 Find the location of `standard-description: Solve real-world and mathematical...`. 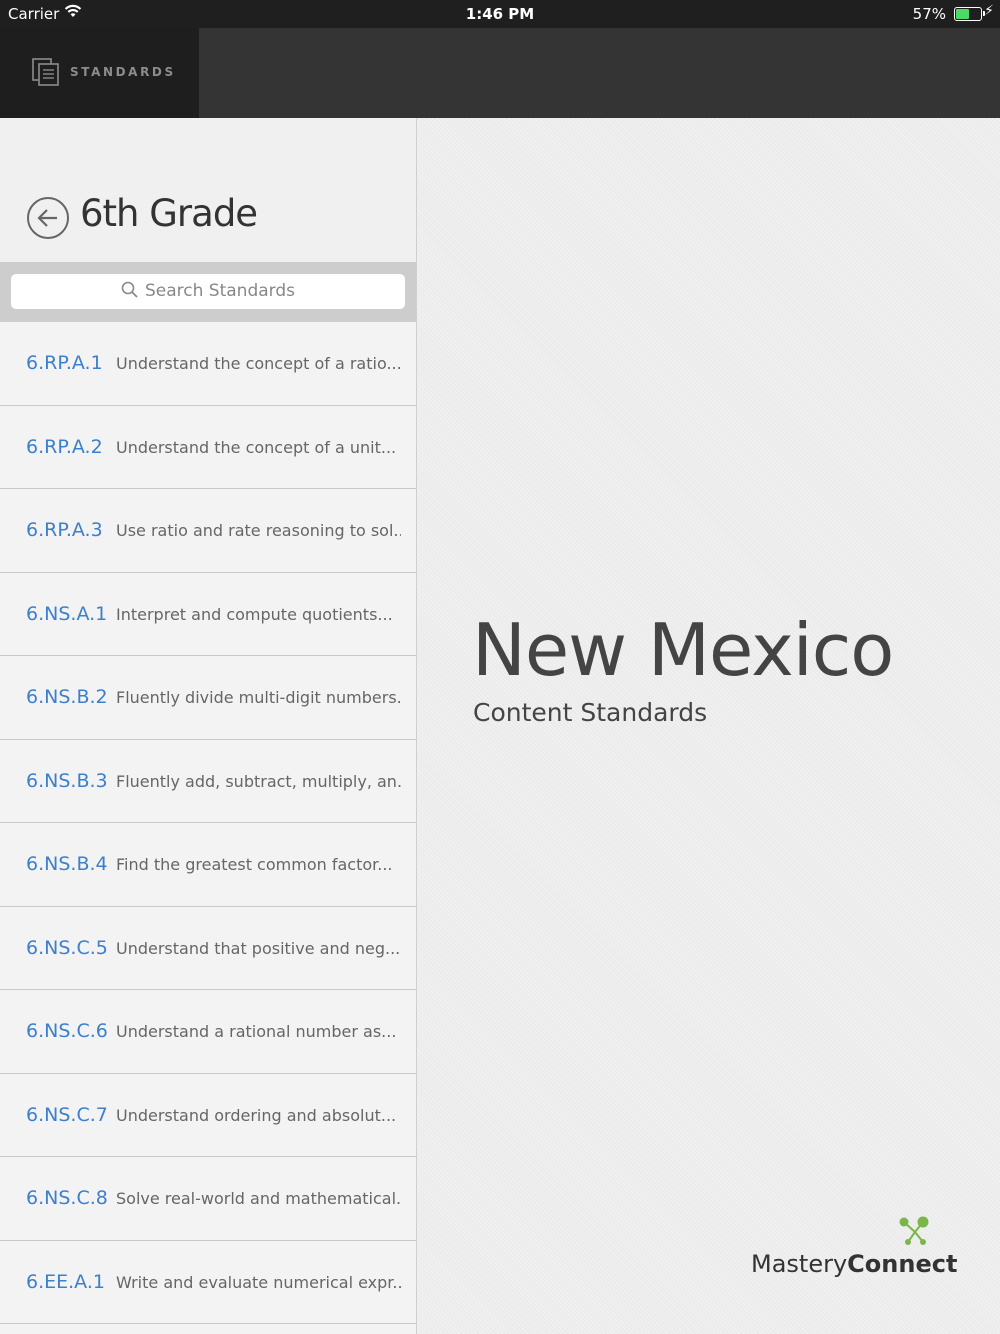

standard-description: Solve real-world and mathematical... is located at coordinates (258, 1198).